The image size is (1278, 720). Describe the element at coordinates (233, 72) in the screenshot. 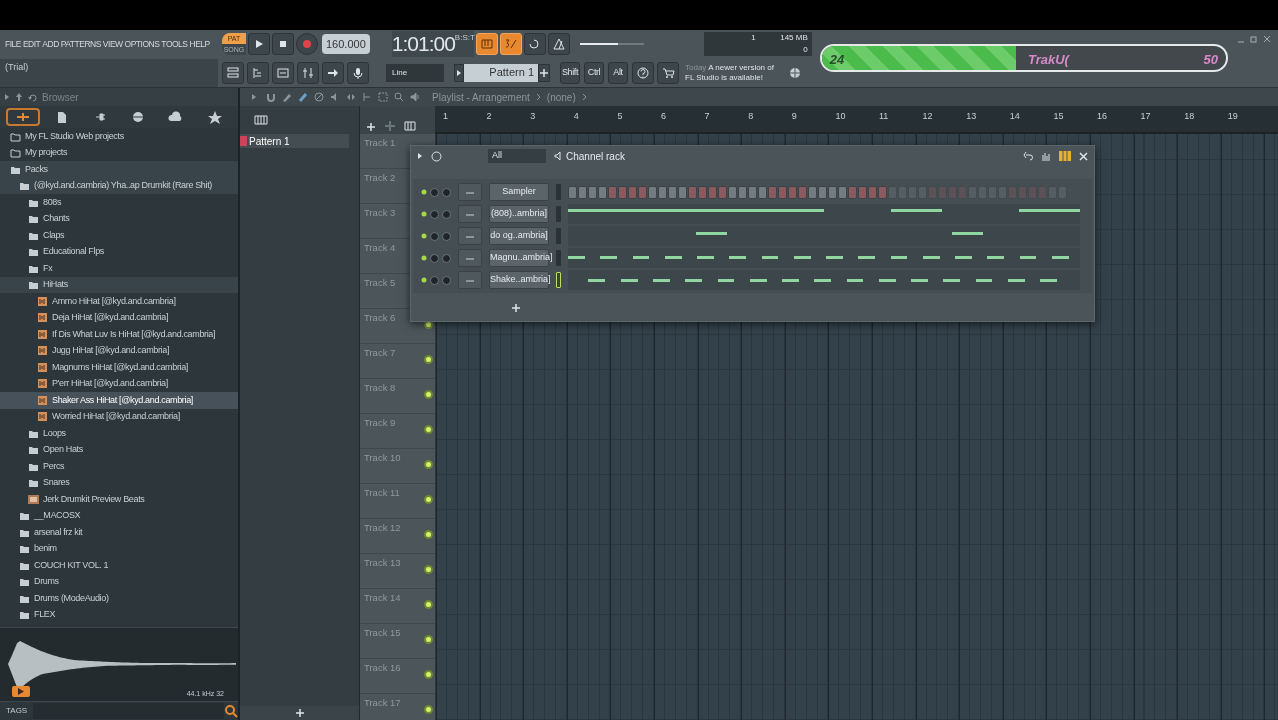

I see `channel-rack-button` at that location.